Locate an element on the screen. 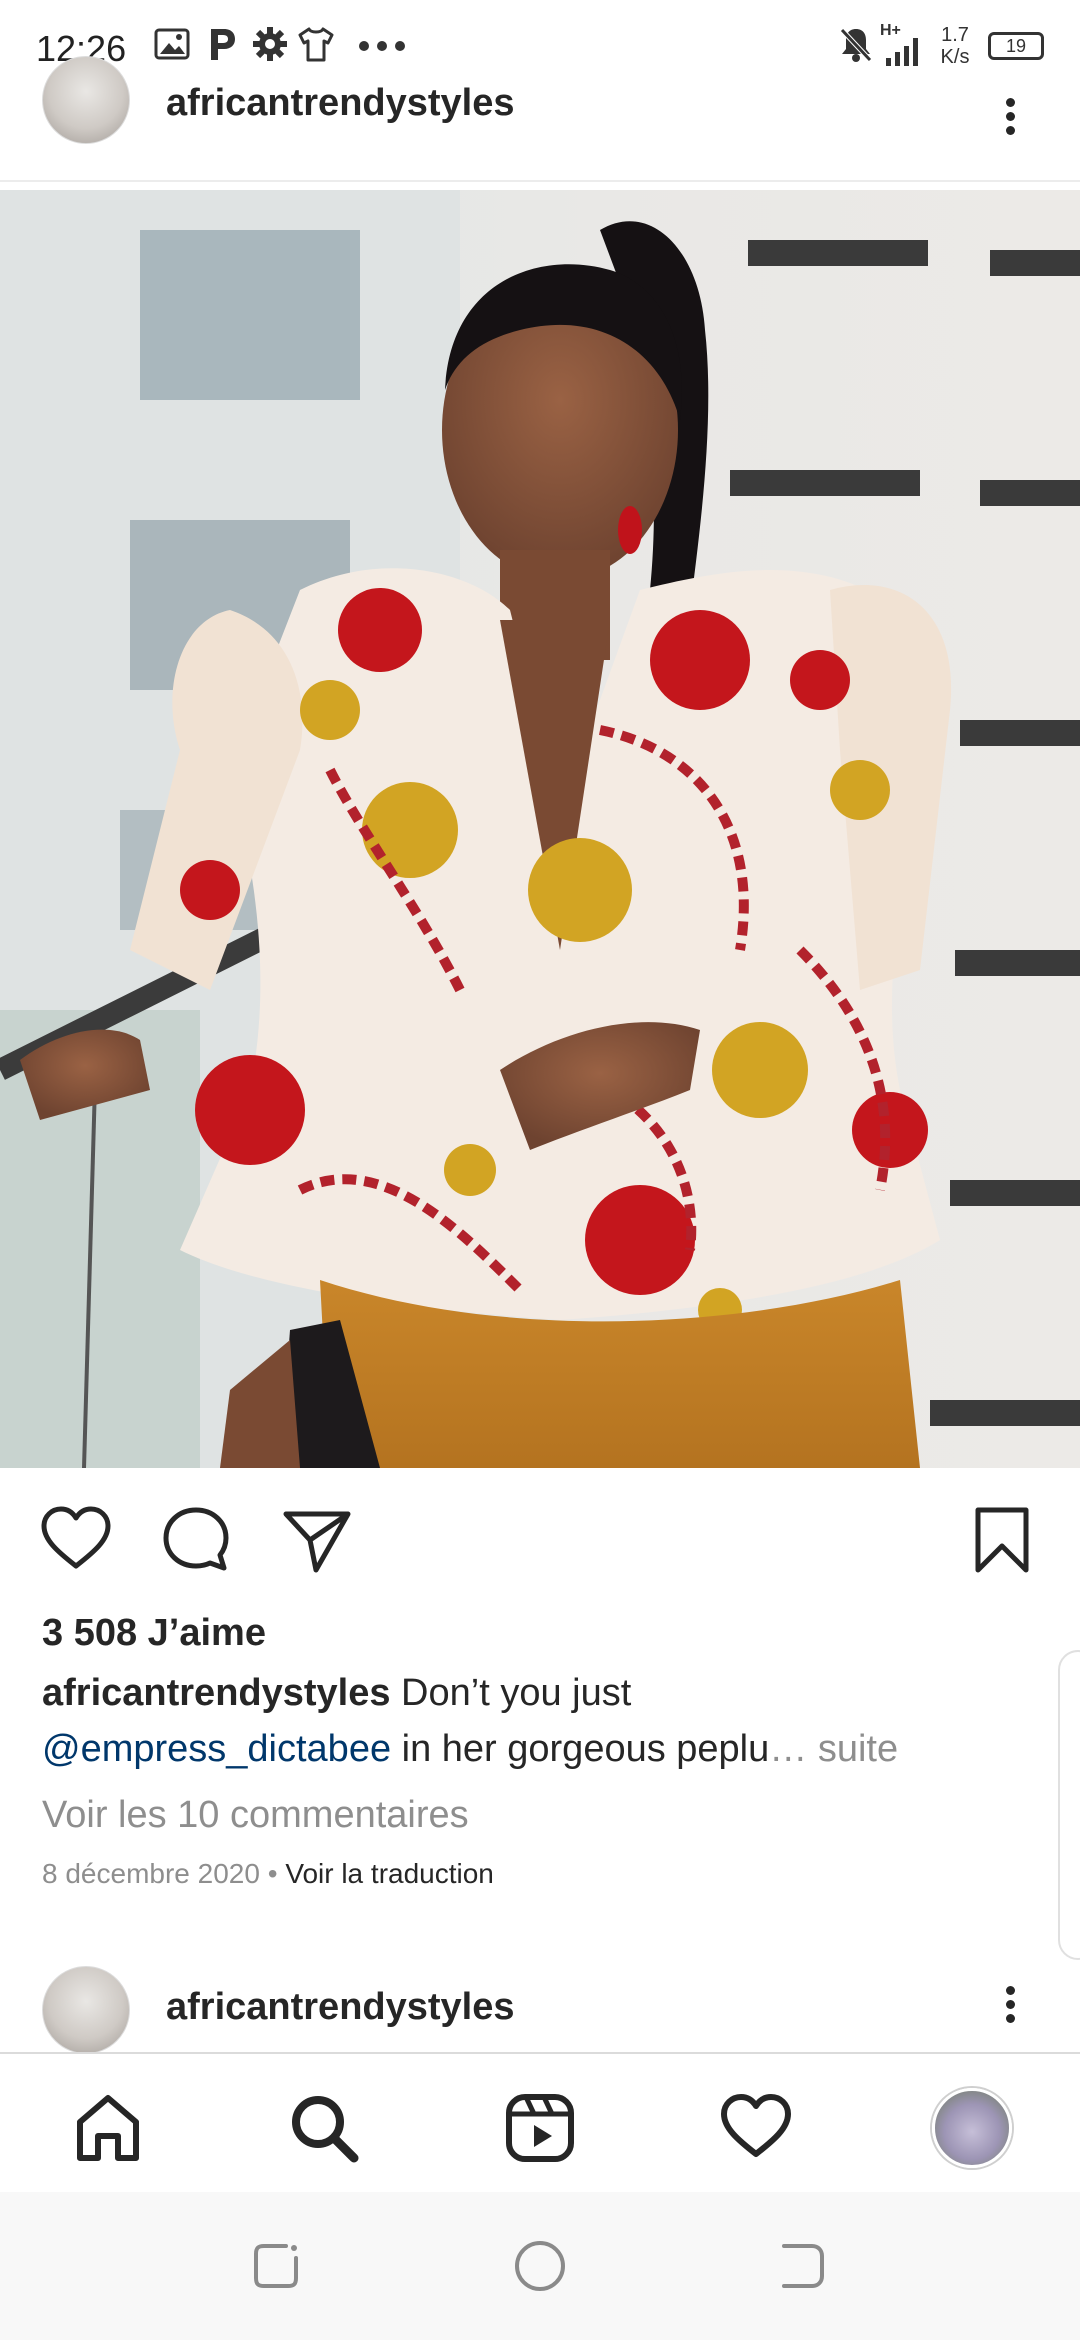  gallery-notification-icon is located at coordinates (172, 44).